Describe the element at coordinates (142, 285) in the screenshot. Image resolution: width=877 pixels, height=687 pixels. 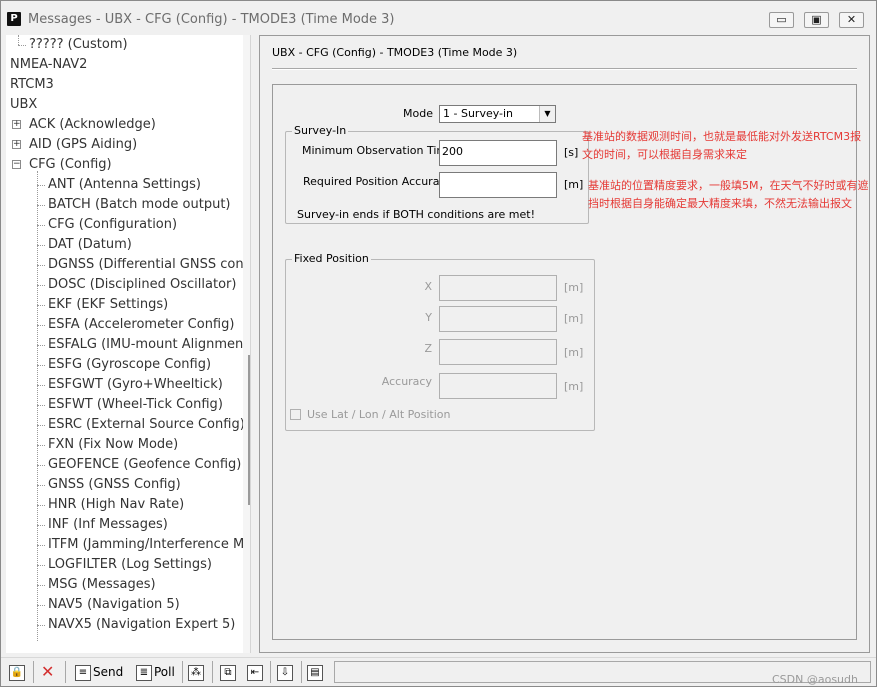
I see `tree-item: DOSC (Disciplined Oscillator)` at that location.